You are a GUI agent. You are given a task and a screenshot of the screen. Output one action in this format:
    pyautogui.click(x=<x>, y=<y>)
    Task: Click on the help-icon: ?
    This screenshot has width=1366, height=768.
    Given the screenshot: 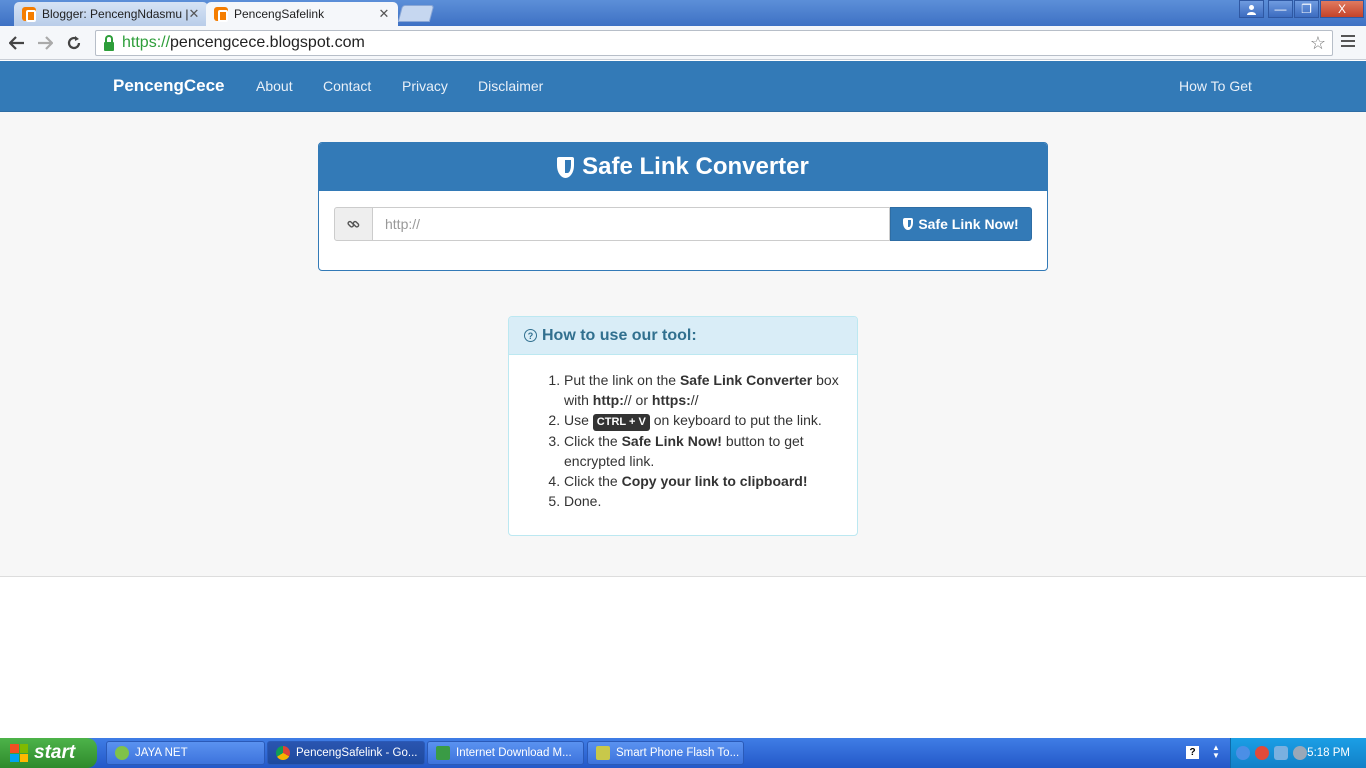 What is the action you would take?
    pyautogui.click(x=1192, y=752)
    